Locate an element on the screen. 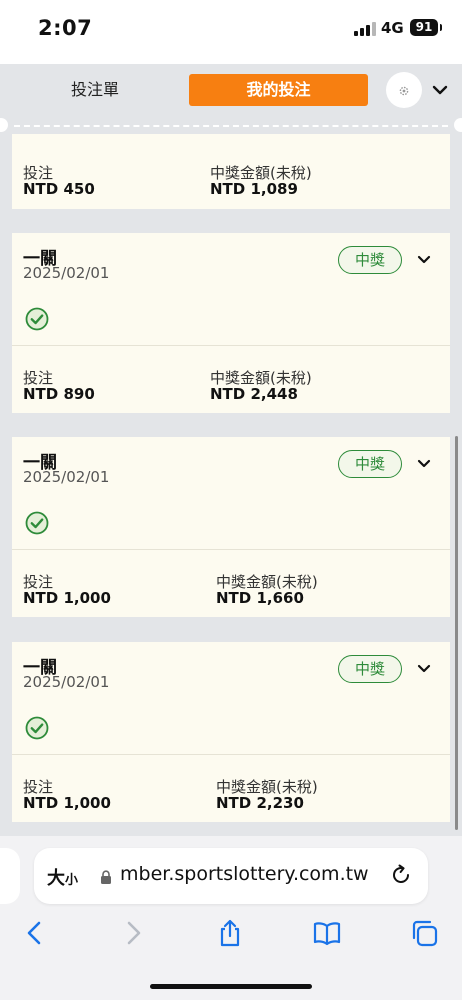 This screenshot has width=462, height=1000. payout-amount: NTD 1,660 is located at coordinates (260, 598).